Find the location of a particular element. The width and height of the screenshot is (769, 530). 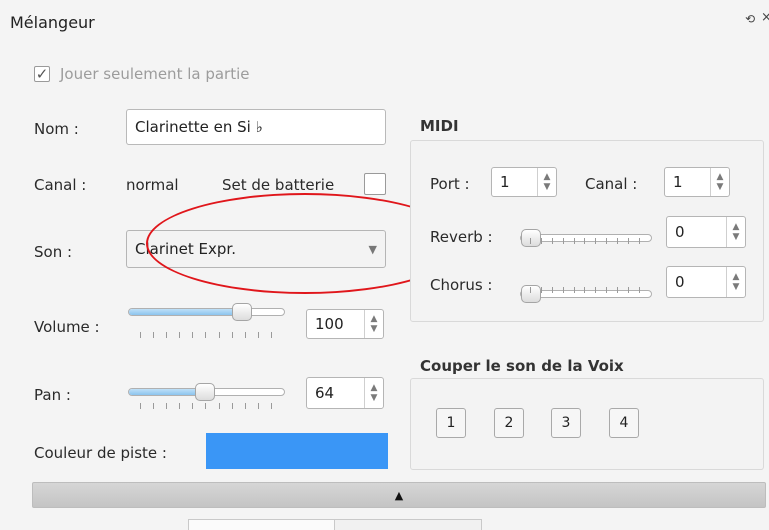

chorus-ticks is located at coordinates (585, 290).